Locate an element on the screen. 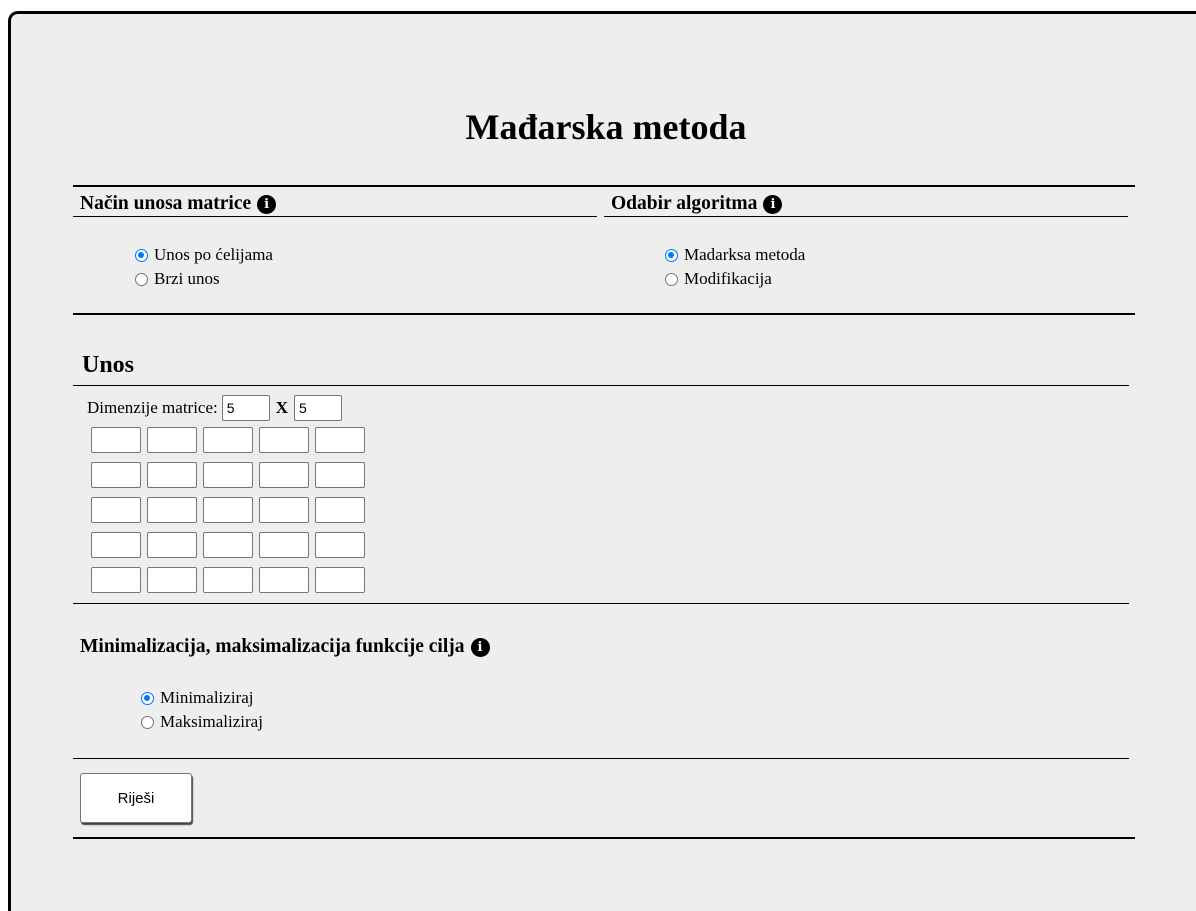 This screenshot has height=911, width=1196. objective-options: Minimaliziraj Maksimaliziraj is located at coordinates (202, 710).